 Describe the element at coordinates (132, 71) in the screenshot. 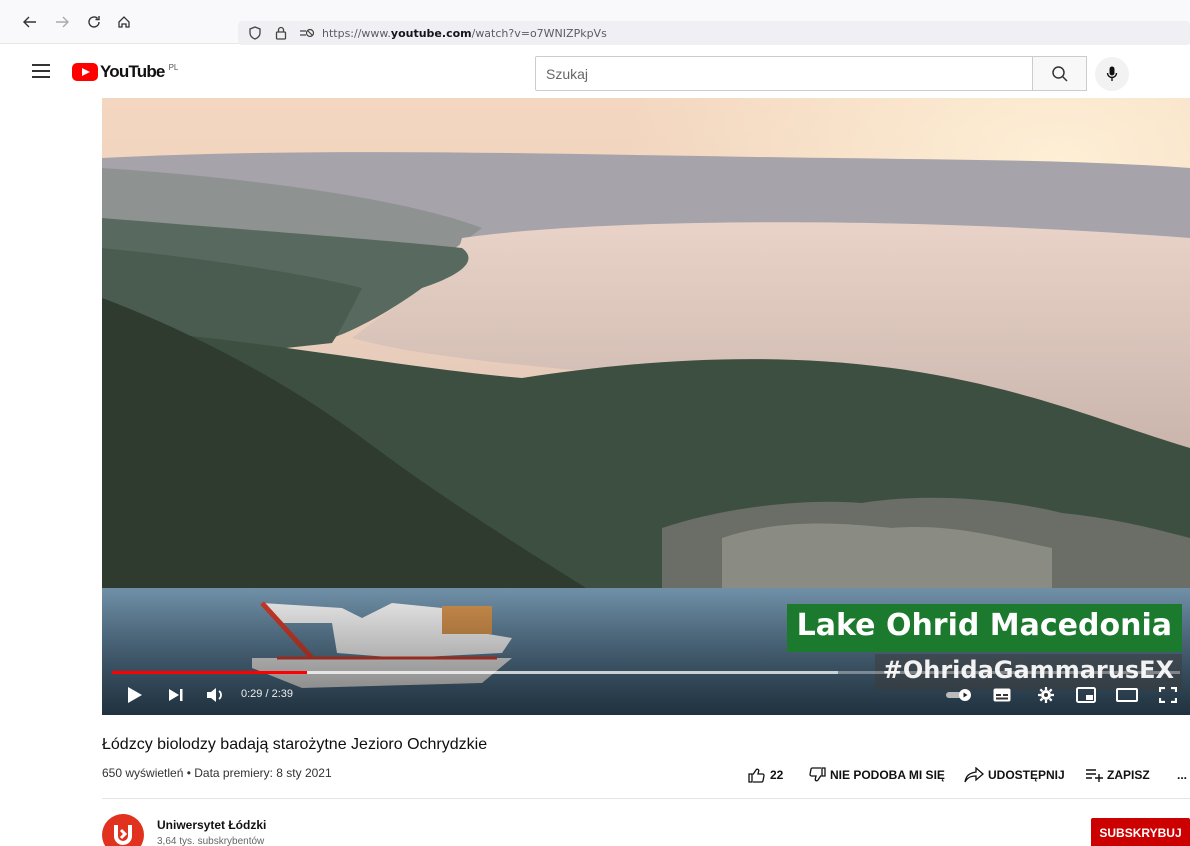

I see `logo-text: YouTube` at that location.